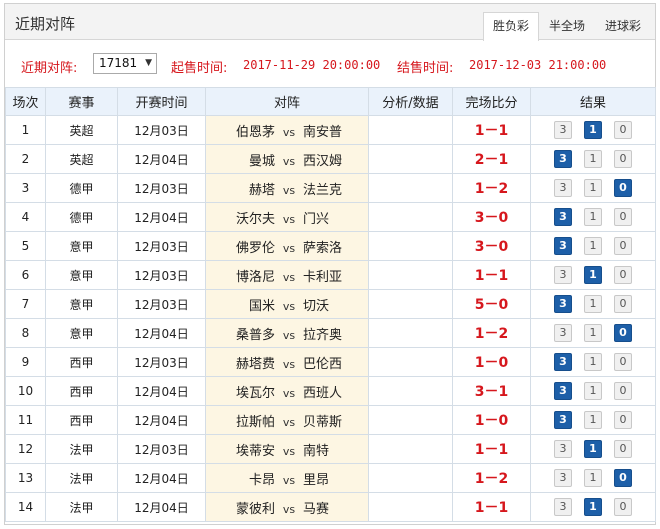 Image resolution: width=660 pixels, height=529 pixels. What do you see at coordinates (243, 217) in the screenshot?
I see `home-team: 沃尔夫` at bounding box center [243, 217].